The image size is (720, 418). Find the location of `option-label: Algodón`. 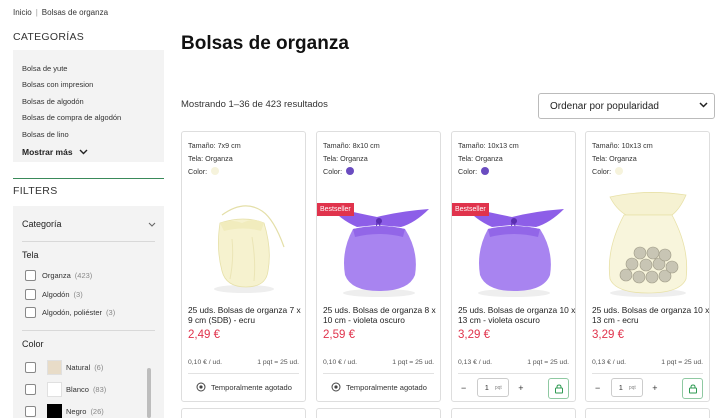

option-label: Algodón is located at coordinates (56, 294).